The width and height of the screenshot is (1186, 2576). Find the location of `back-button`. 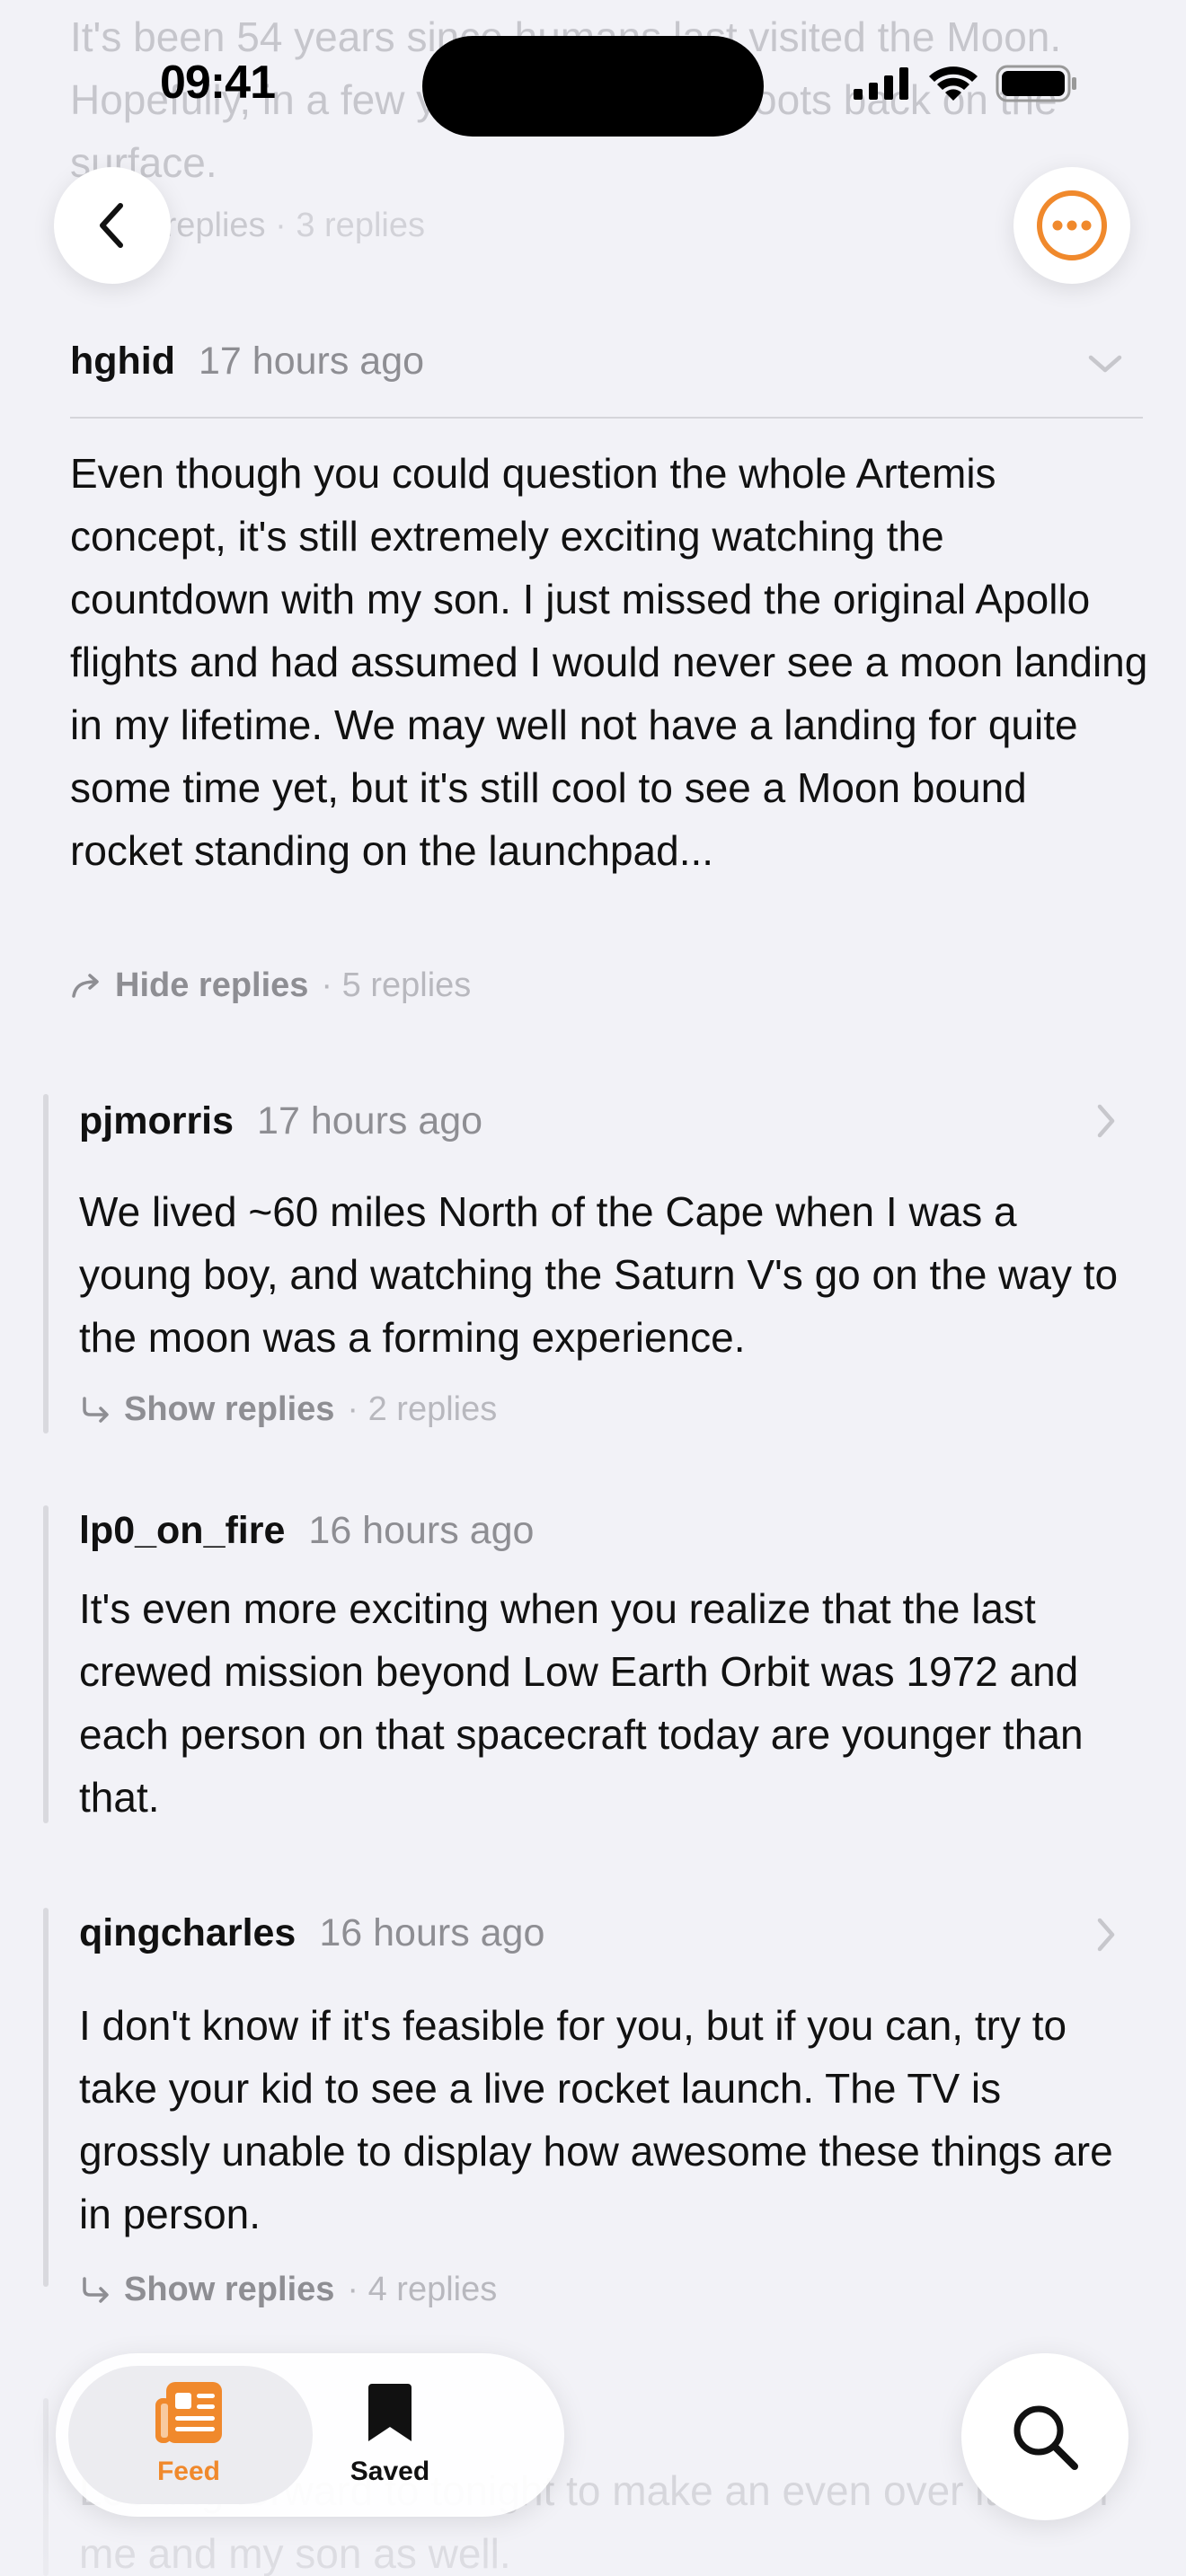

back-button is located at coordinates (112, 225).